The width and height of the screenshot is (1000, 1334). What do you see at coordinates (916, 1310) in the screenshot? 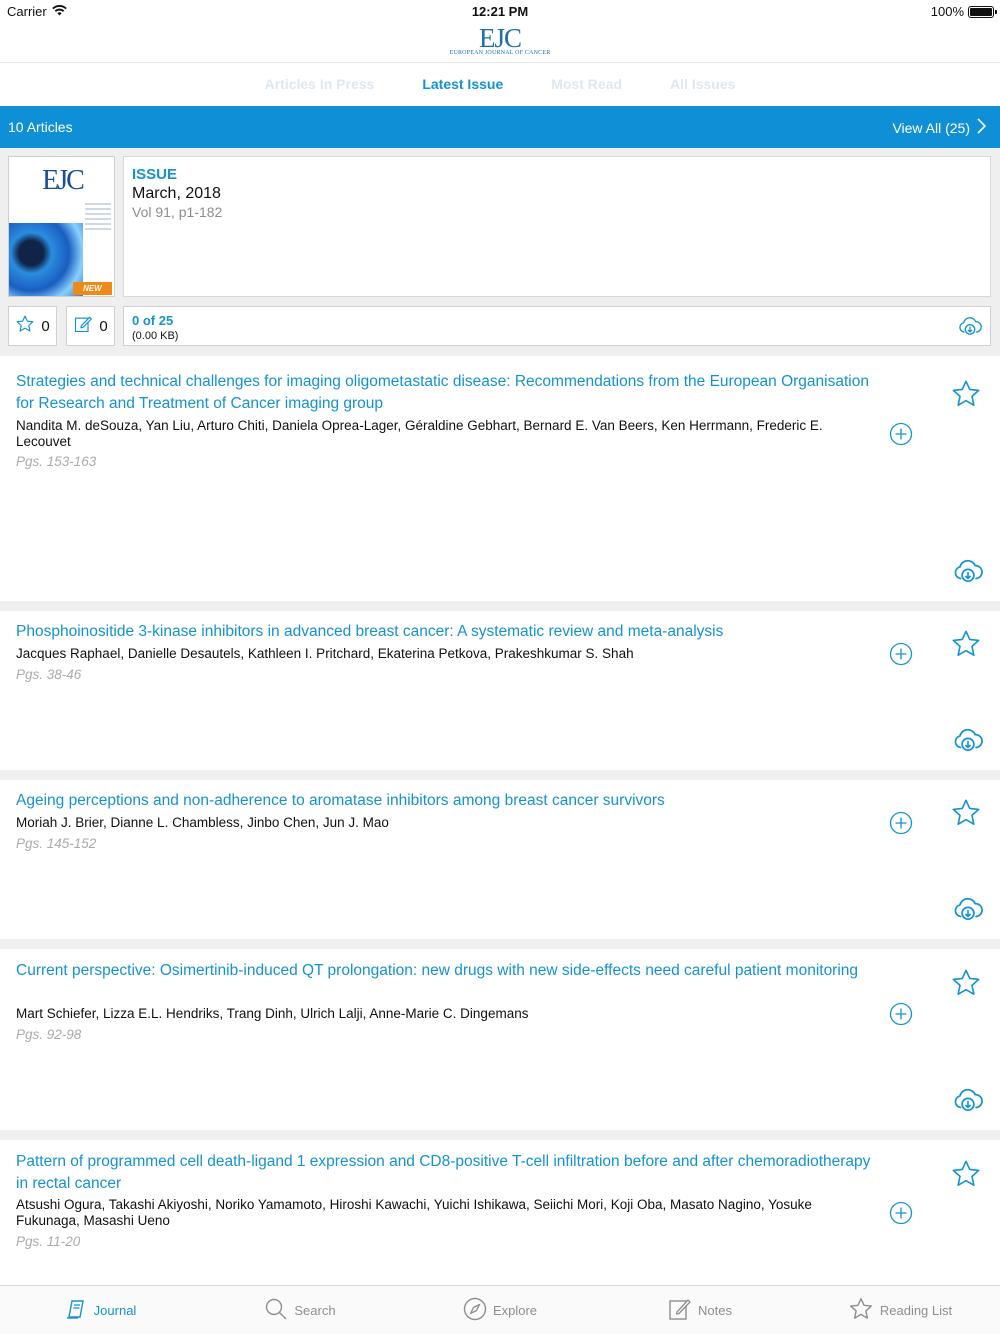
I see `nav-reading-list-label: Reading List` at bounding box center [916, 1310].